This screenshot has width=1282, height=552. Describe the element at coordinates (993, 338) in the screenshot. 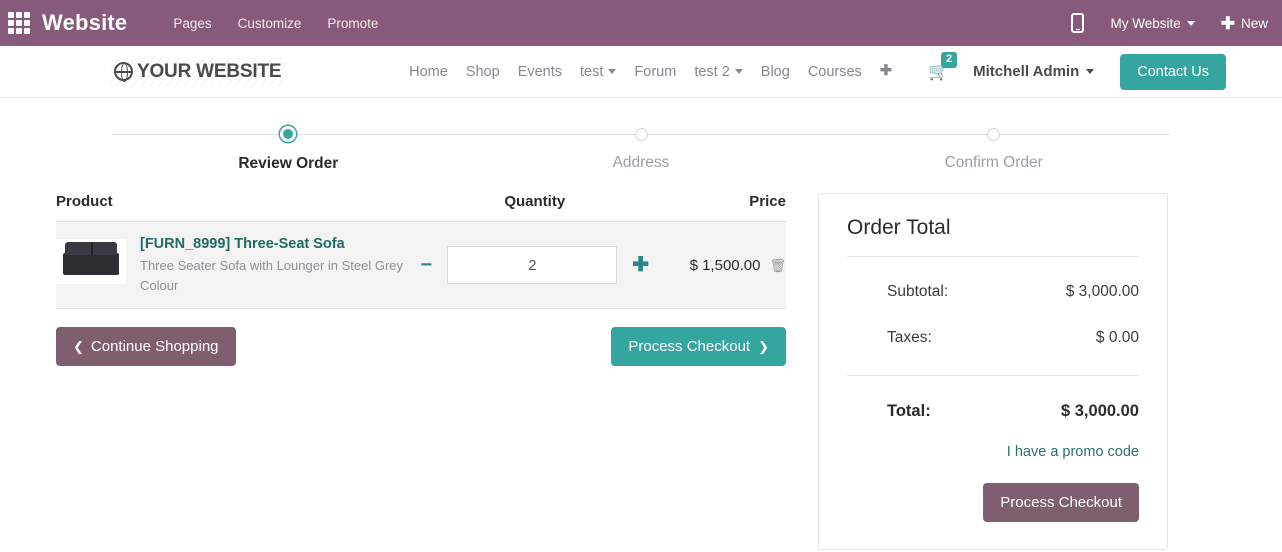

I see `taxes-row: Taxes: $ 0.00` at that location.